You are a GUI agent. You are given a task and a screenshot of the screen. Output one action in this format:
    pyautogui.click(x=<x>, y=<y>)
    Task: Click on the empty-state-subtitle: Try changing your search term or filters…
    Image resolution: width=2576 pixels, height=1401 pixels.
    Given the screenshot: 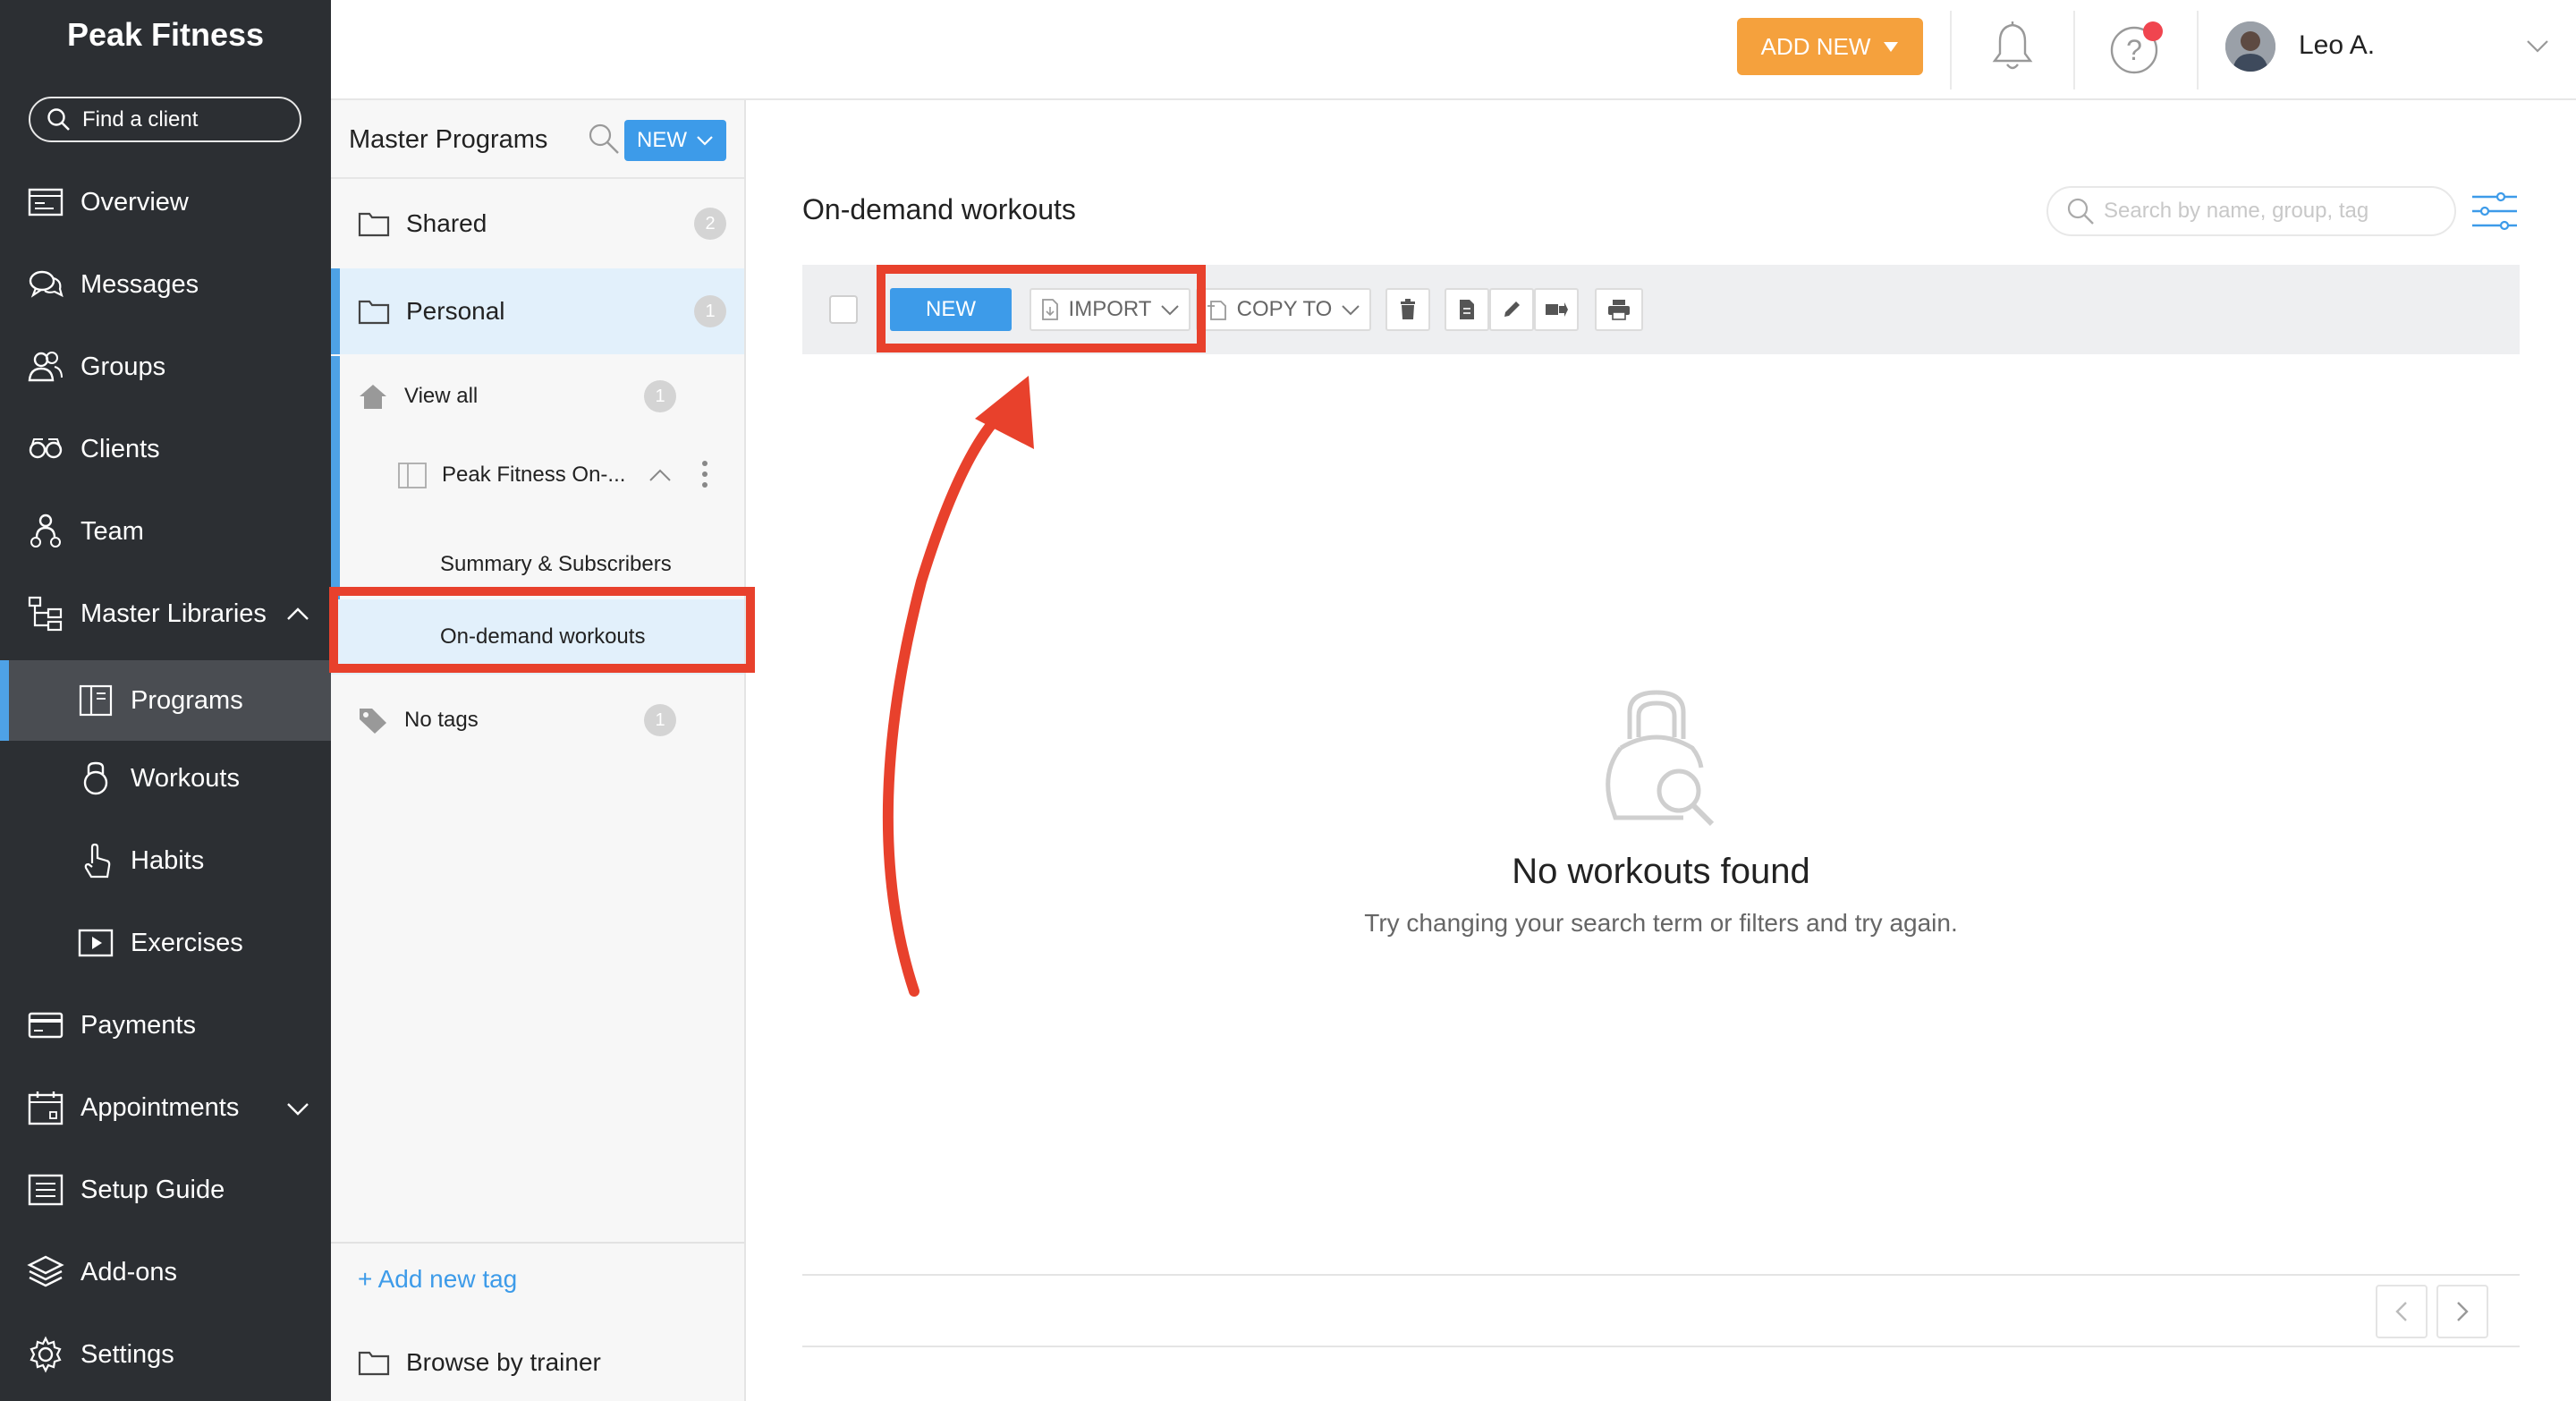 What is the action you would take?
    pyautogui.click(x=1661, y=923)
    